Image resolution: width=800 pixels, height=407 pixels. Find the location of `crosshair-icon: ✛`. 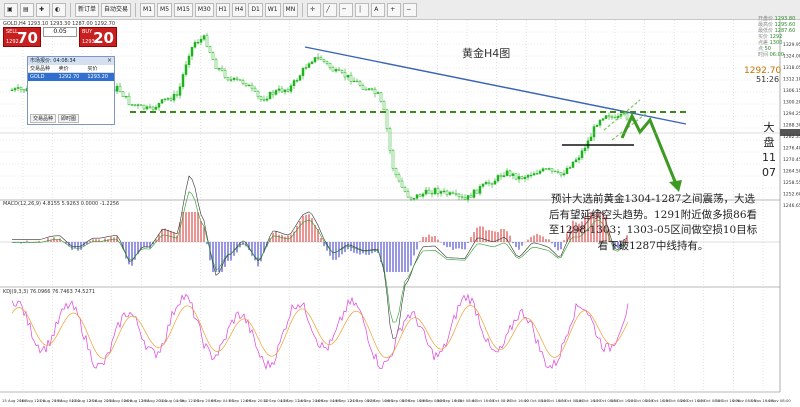

crosshair-icon: ✛ is located at coordinates (314, 9).